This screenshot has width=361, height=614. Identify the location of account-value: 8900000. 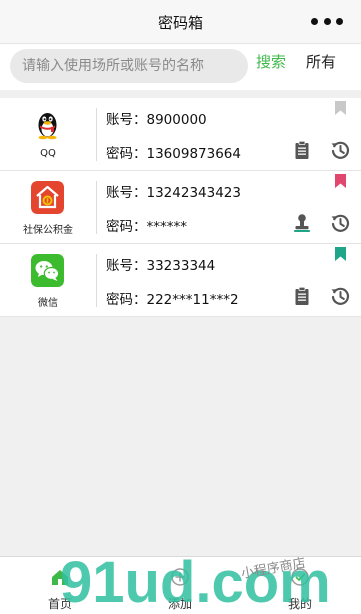
(176, 120).